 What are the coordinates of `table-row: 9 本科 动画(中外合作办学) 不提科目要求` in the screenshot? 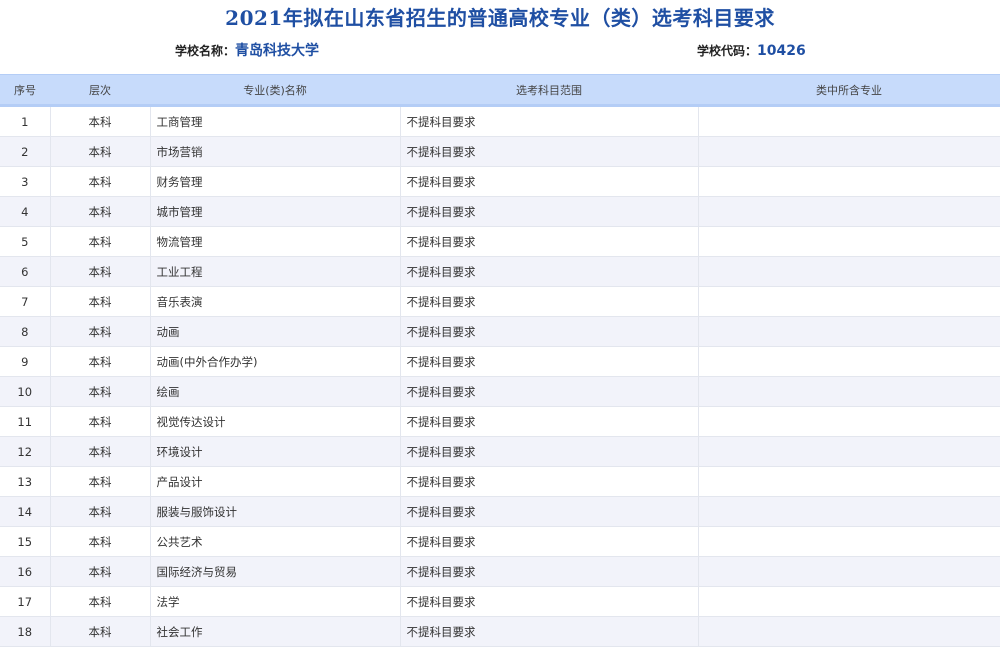 It's located at (500, 361).